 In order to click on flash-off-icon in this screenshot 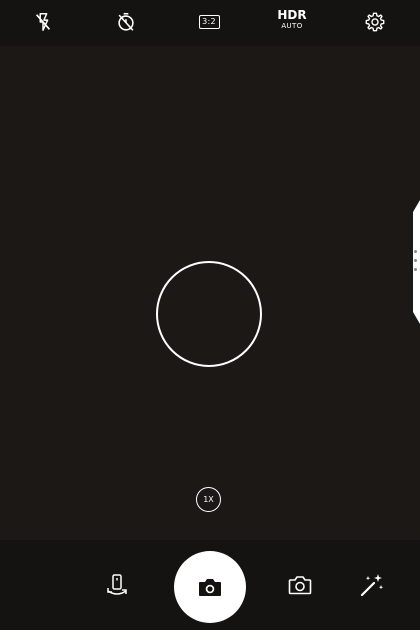, I will do `click(43, 22)`.